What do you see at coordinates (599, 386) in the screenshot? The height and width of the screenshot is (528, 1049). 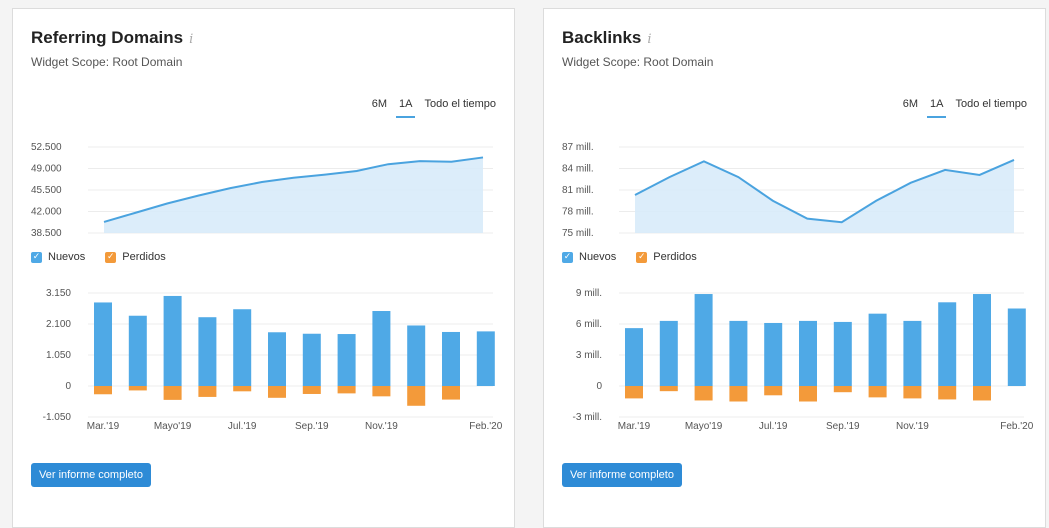 I see `y-tick-label: 0` at bounding box center [599, 386].